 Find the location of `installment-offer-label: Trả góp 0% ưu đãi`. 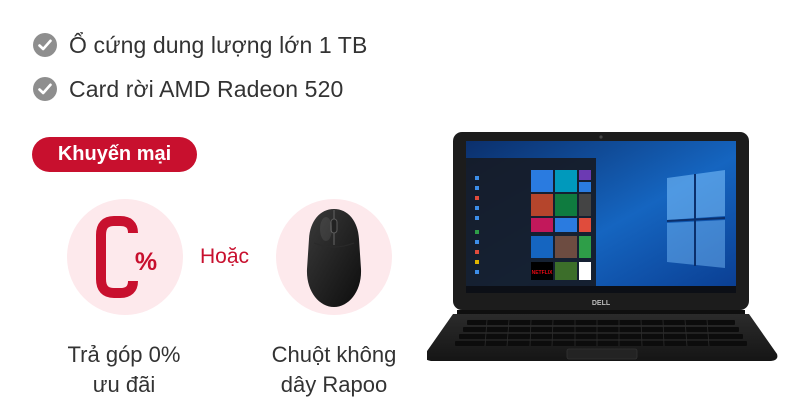

installment-offer-label: Trả góp 0% ưu đãi is located at coordinates (124, 370).